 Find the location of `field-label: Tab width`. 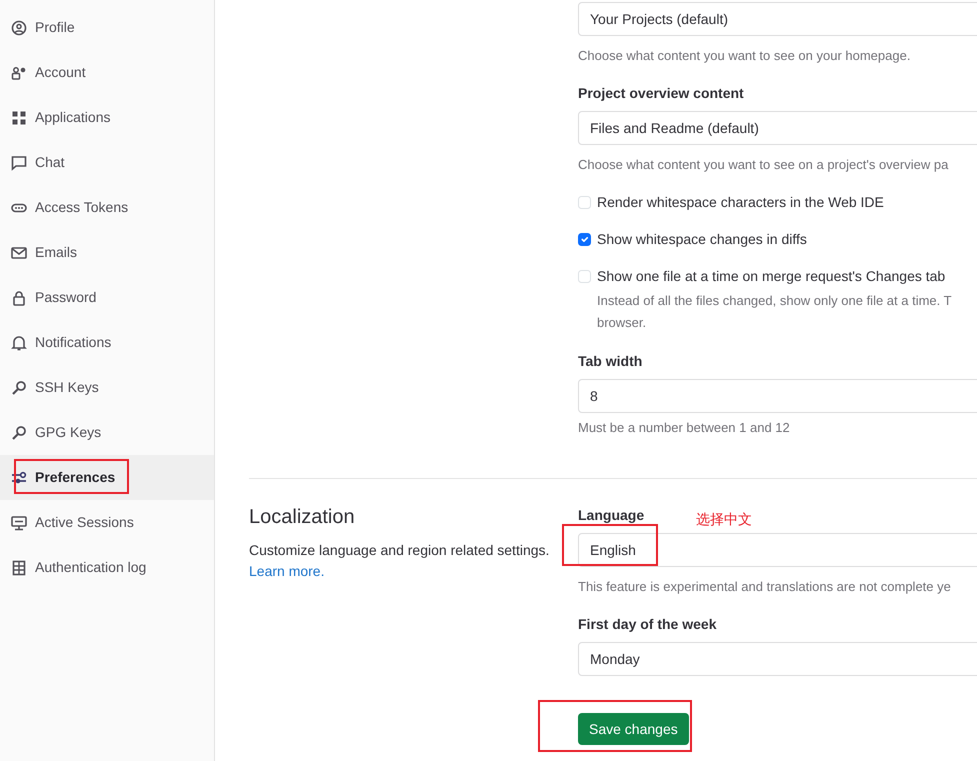

field-label: Tab width is located at coordinates (610, 361).